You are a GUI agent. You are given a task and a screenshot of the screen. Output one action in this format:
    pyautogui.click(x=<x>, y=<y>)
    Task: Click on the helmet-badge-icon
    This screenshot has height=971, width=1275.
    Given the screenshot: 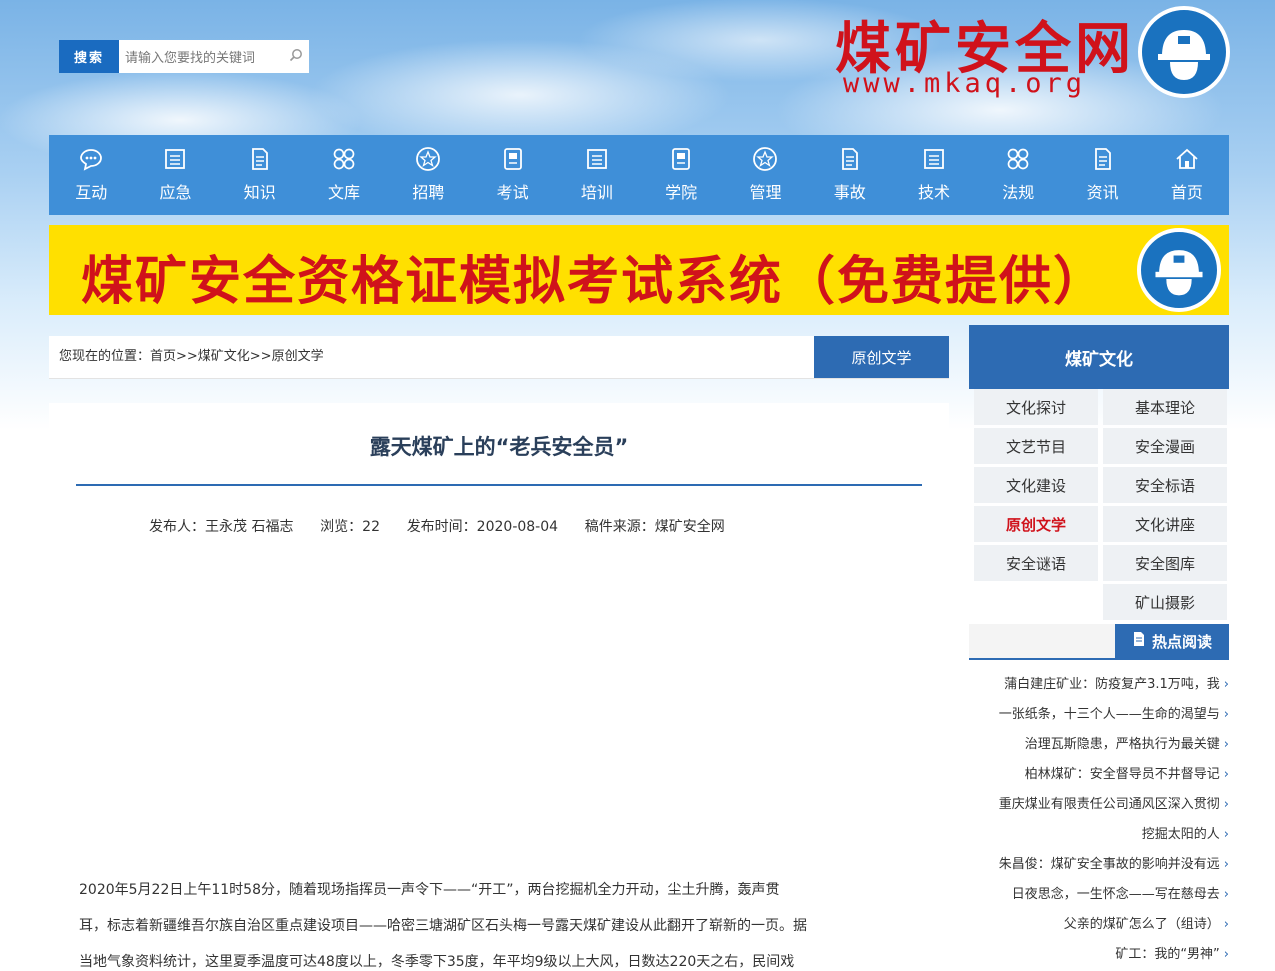 What is the action you would take?
    pyautogui.click(x=1179, y=270)
    